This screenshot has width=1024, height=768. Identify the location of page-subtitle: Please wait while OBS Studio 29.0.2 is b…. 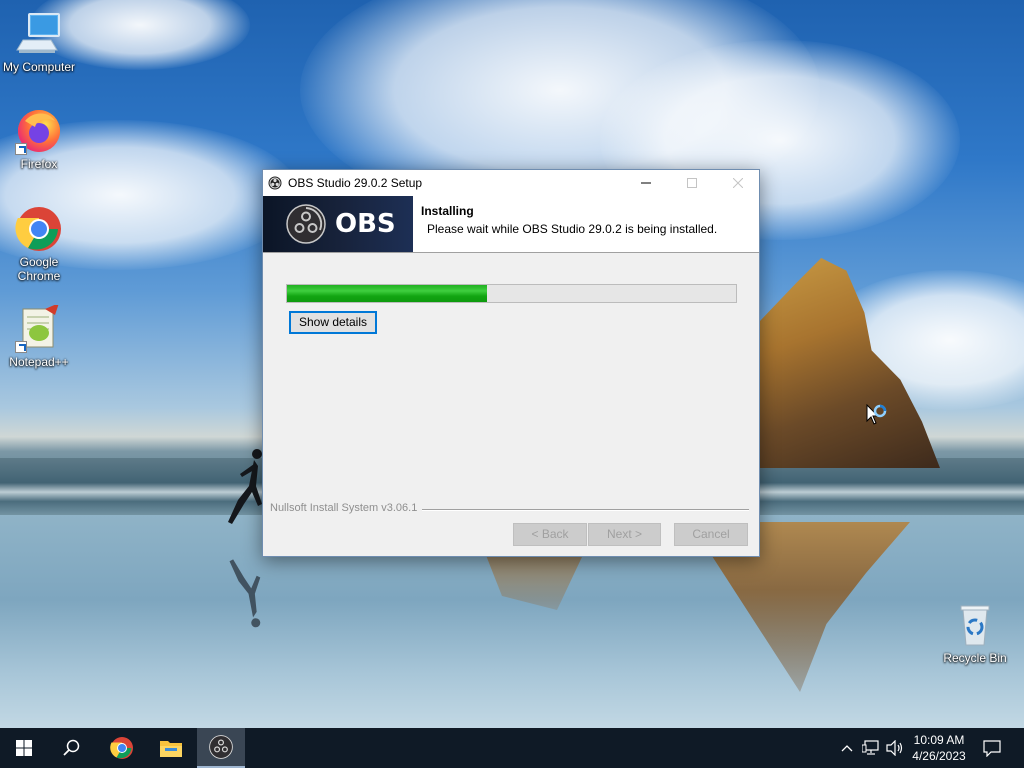
(572, 229).